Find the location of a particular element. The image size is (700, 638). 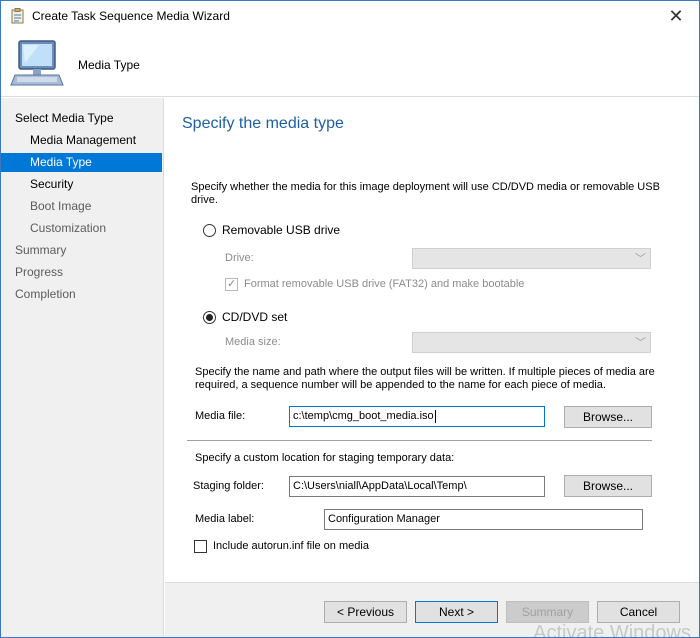

nav-item-media-type: Media Type is located at coordinates (81, 162).